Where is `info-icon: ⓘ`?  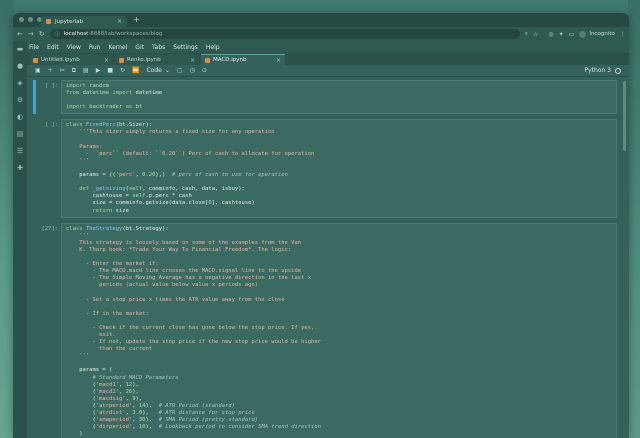 info-icon: ⓘ is located at coordinates (57, 34).